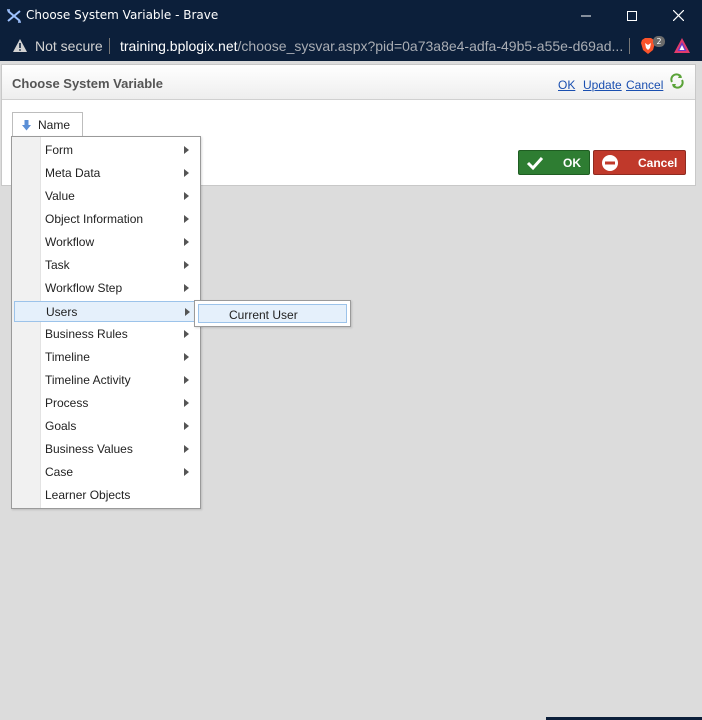 Image resolution: width=702 pixels, height=720 pixels. Describe the element at coordinates (644, 85) in the screenshot. I see `cancel-link: Cancel` at that location.